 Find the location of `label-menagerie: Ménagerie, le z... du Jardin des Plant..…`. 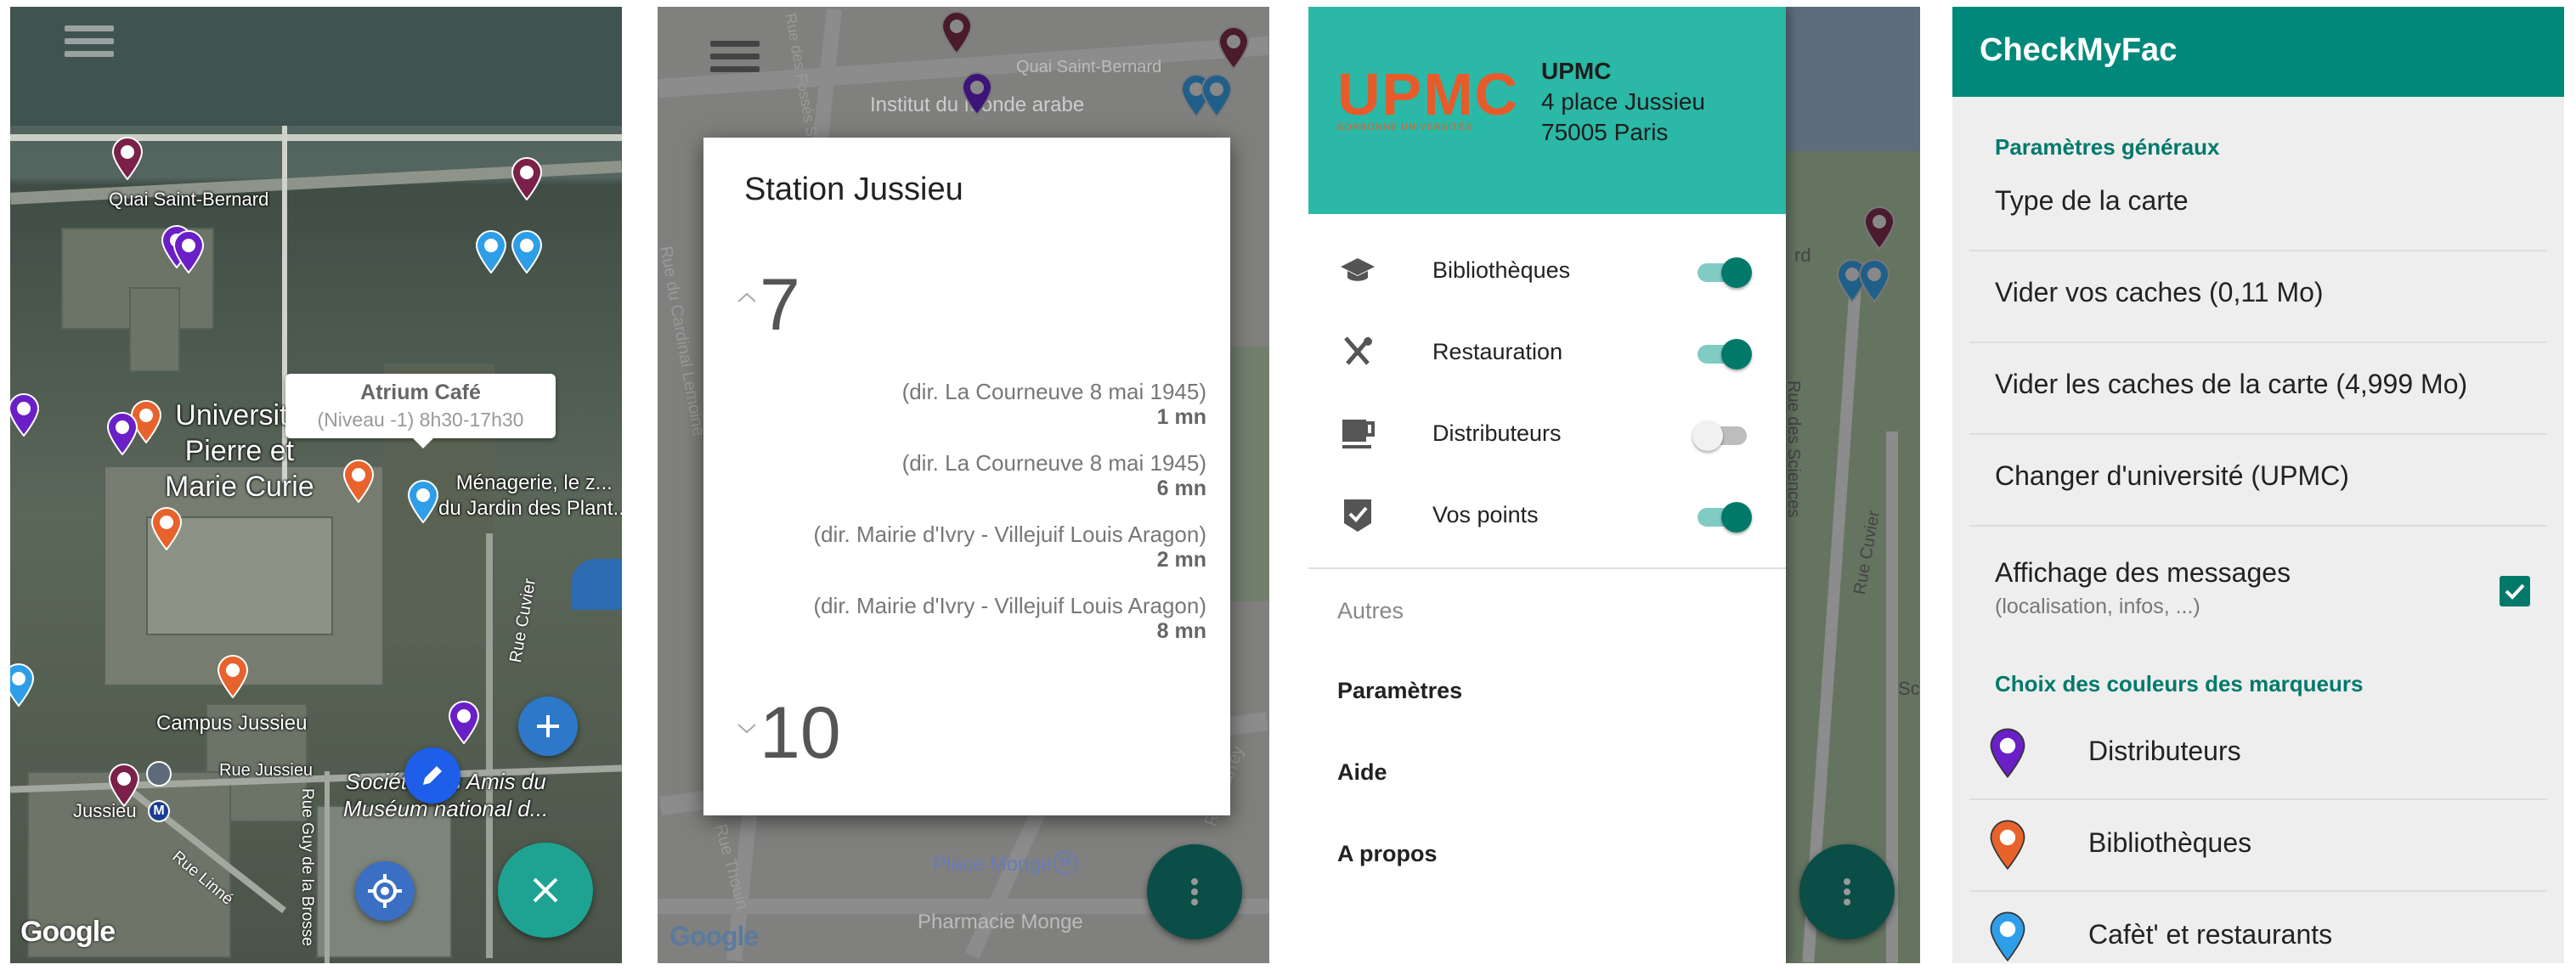

label-menagerie: Ménagerie, le z... du Jardin des Plant..… is located at coordinates (530, 495).